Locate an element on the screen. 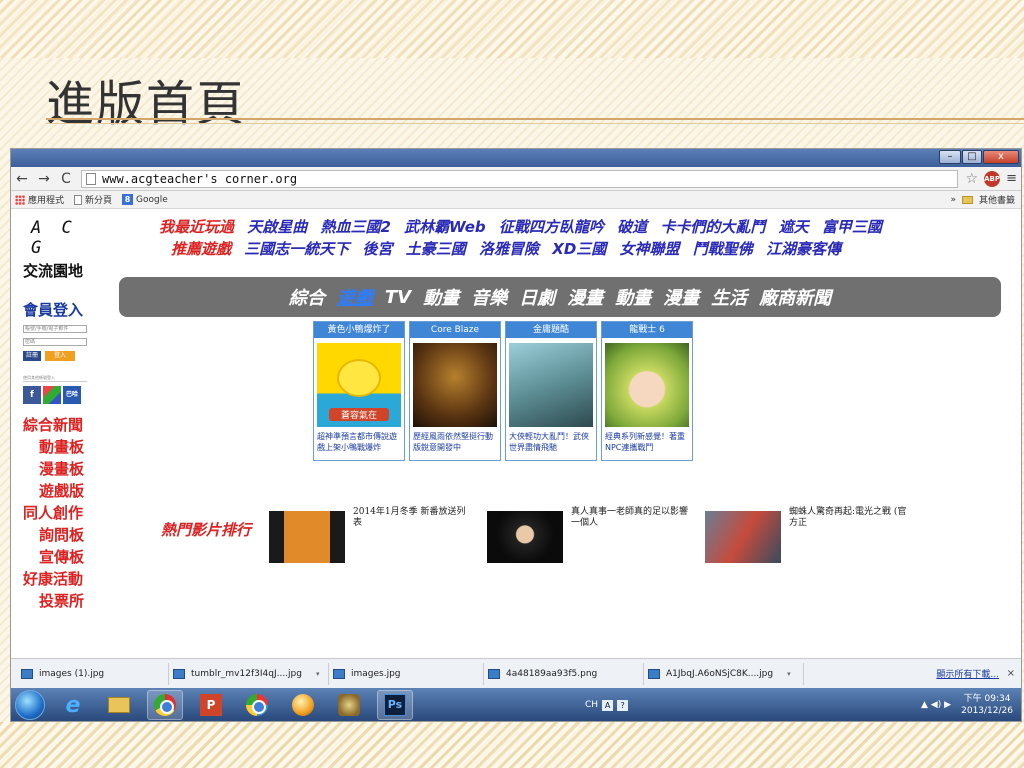  bookmarks-more: » is located at coordinates (953, 200).